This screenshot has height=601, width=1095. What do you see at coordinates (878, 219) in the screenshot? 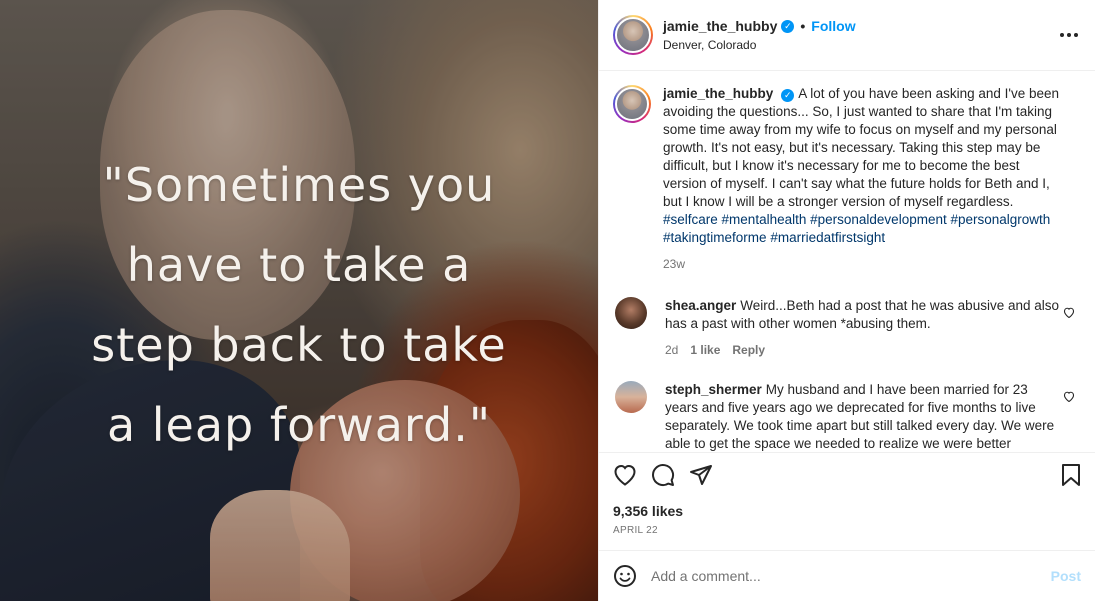
I see `hashtag-link: #personaldevelopment` at bounding box center [878, 219].